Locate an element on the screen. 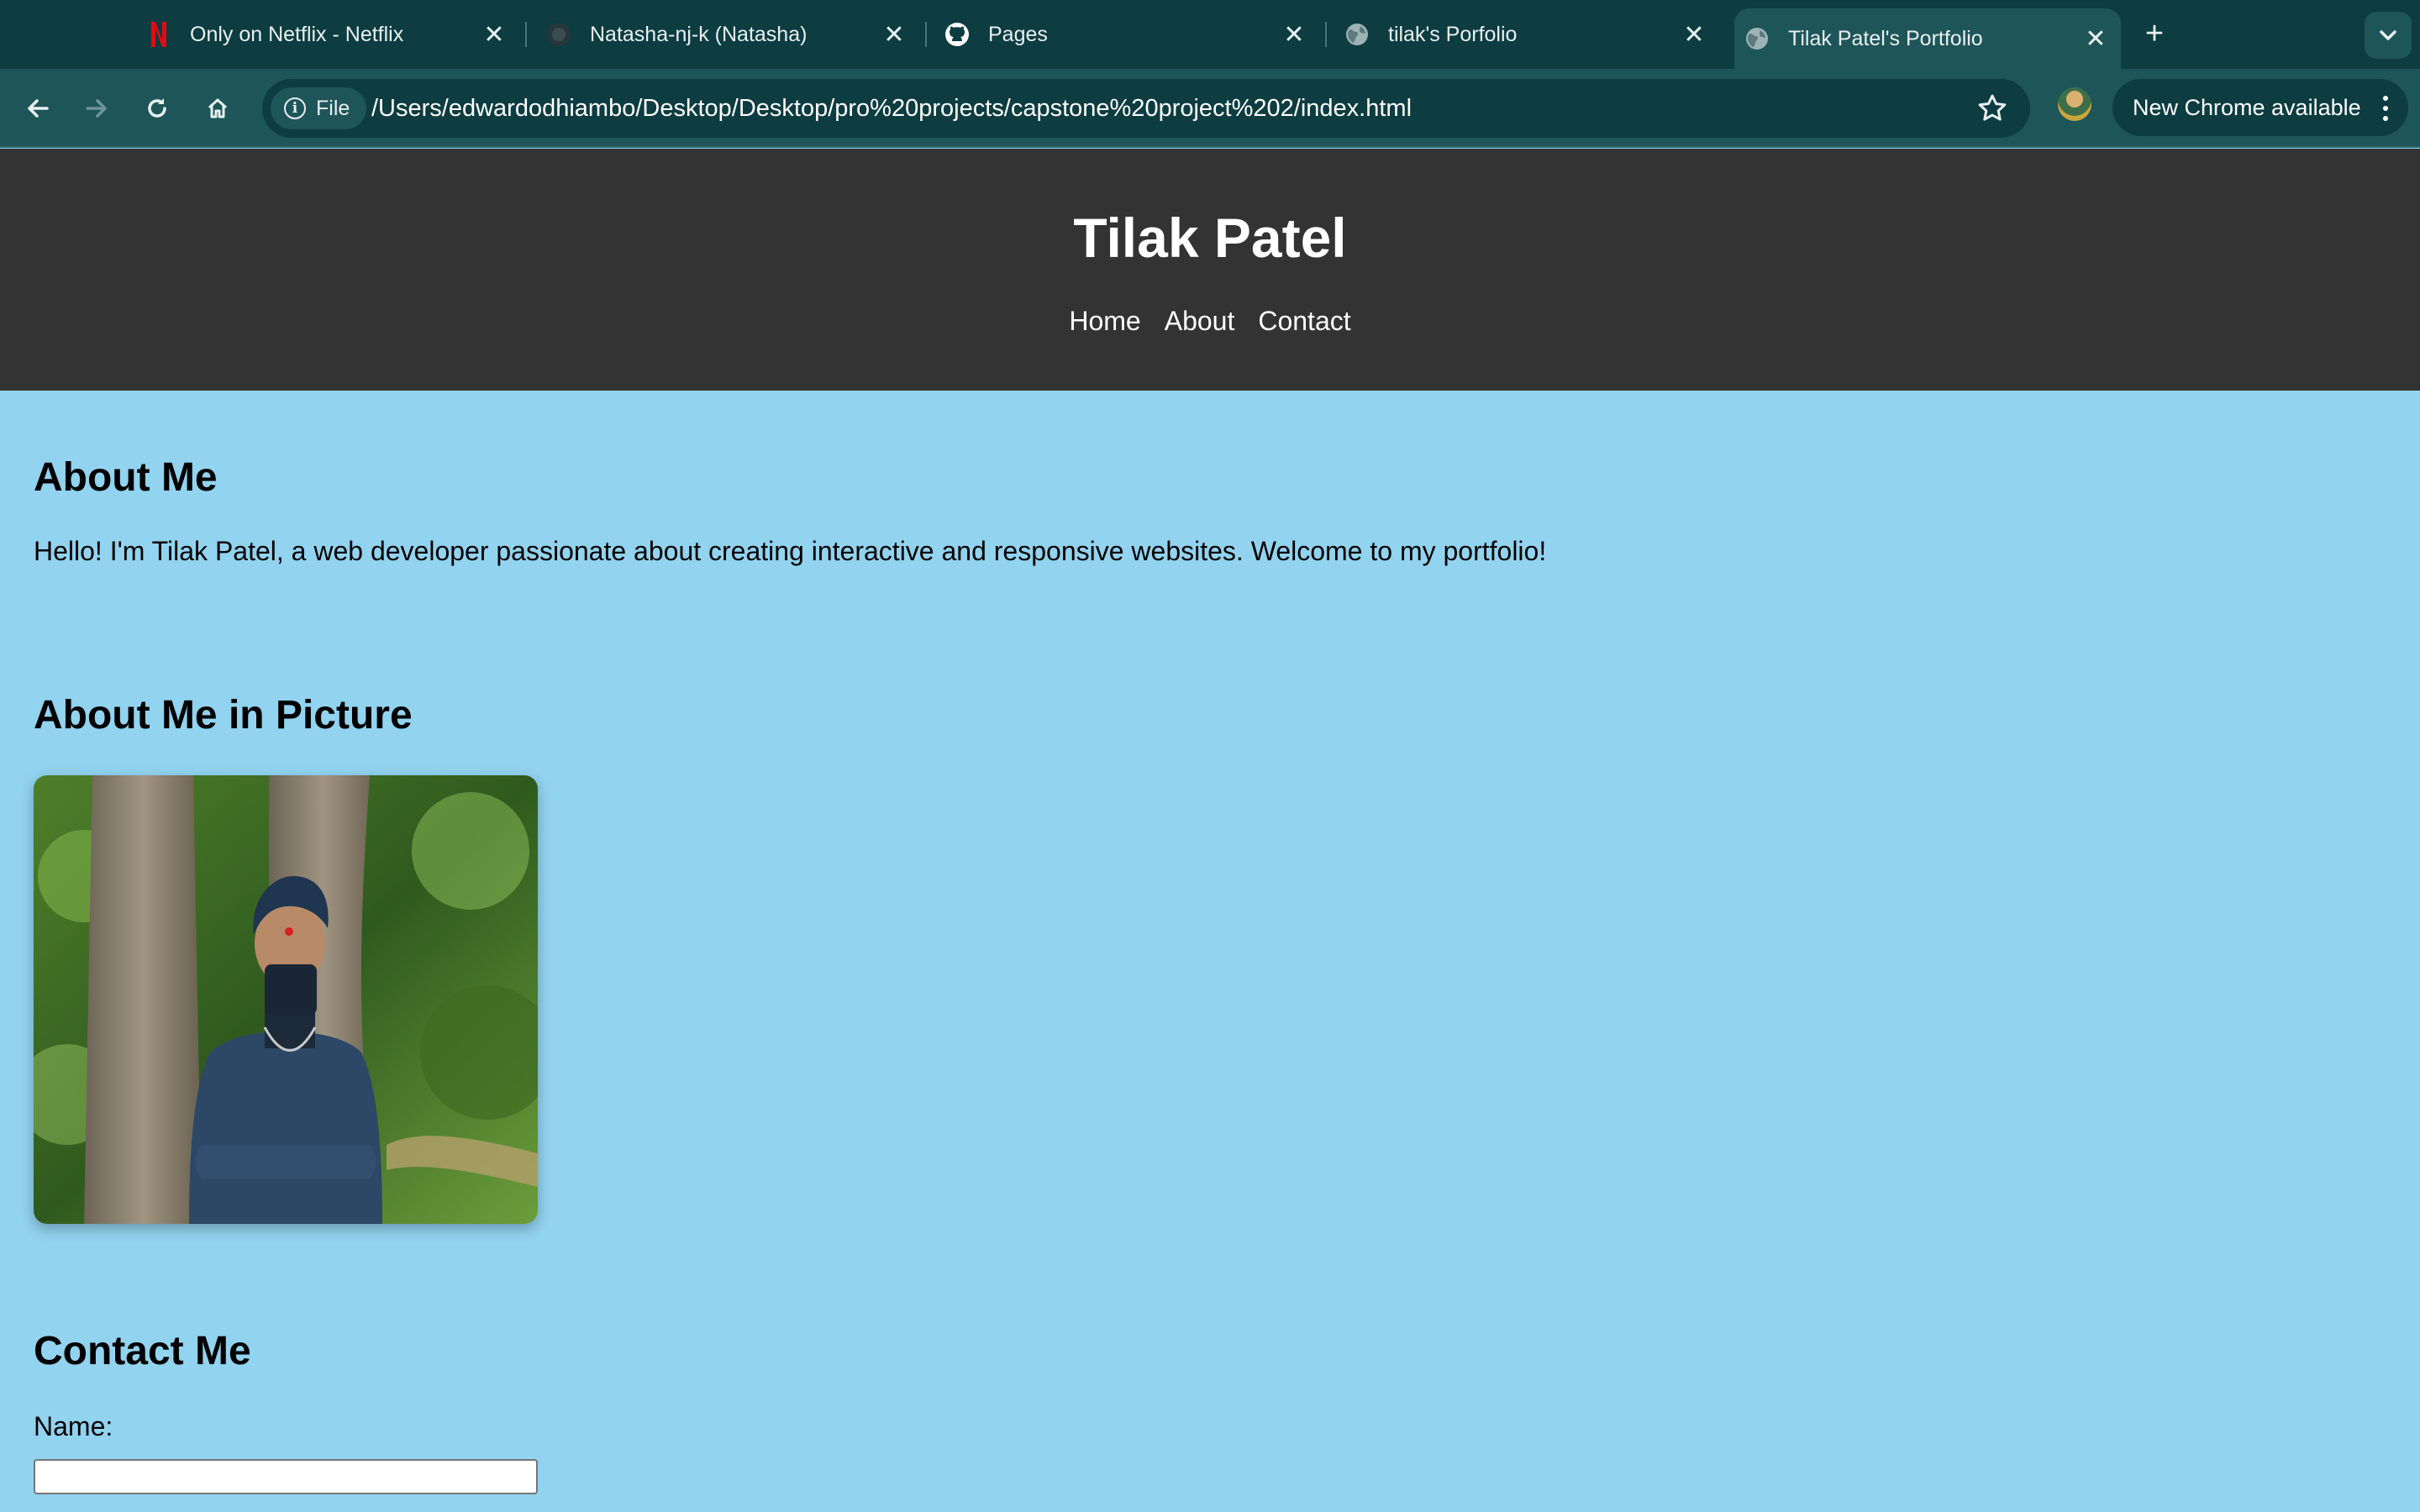  github-icon is located at coordinates (957, 34).